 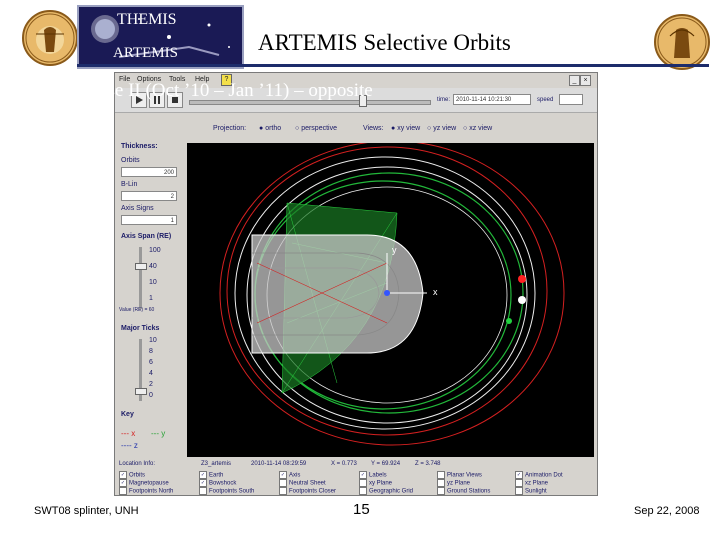 I want to click on checkbox-column-1: ✓ Orbits ✓ Magnetopause Footpoints North, so click(x=146, y=483).